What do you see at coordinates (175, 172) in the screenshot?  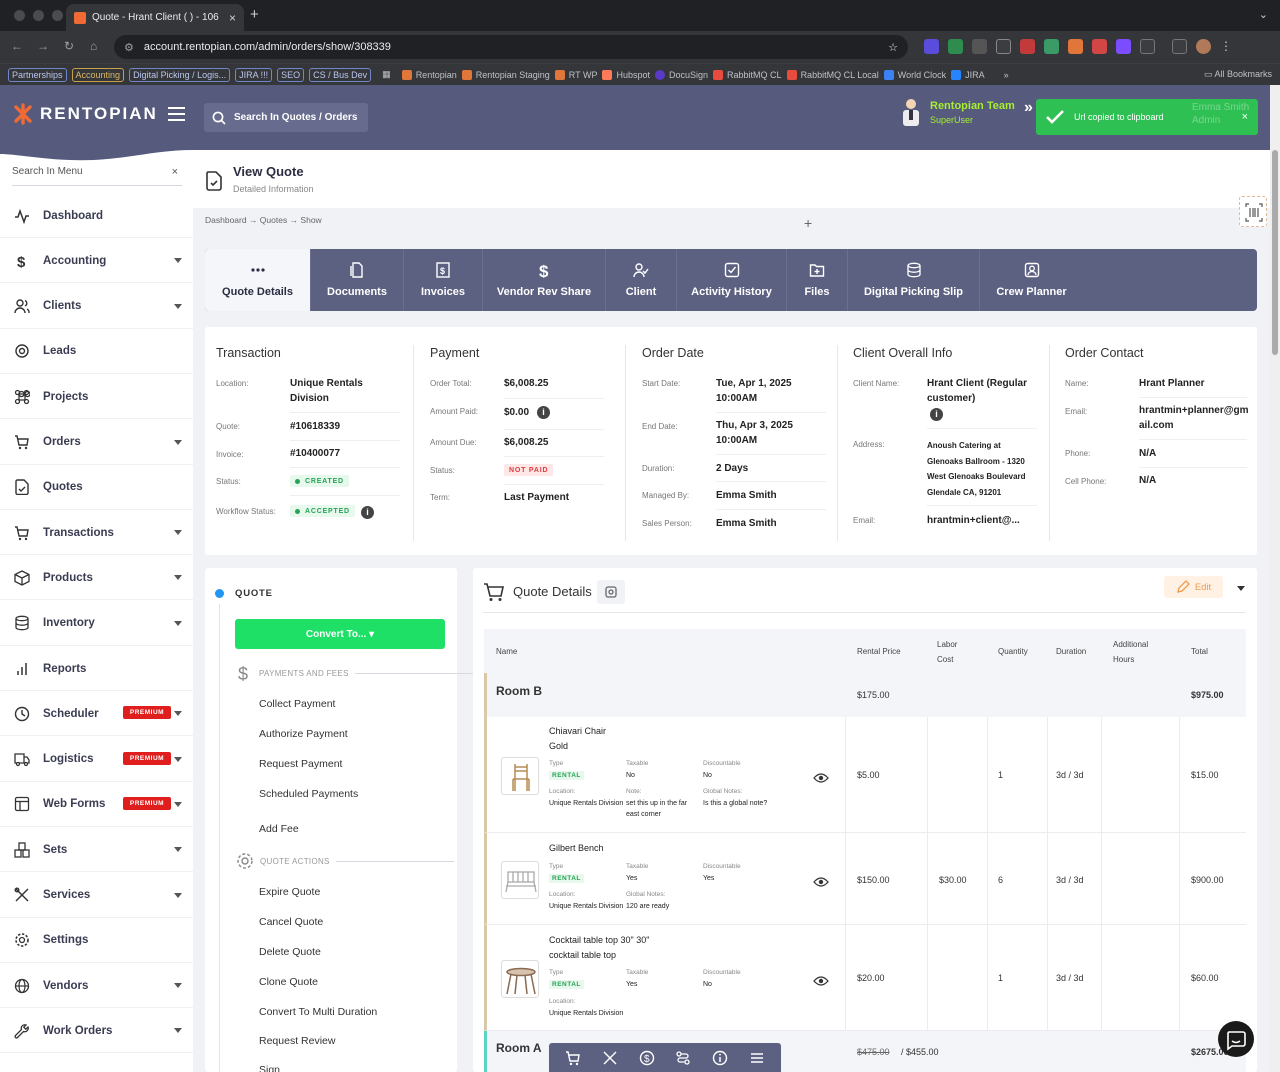 I see `clear-search-icon: ×` at bounding box center [175, 172].